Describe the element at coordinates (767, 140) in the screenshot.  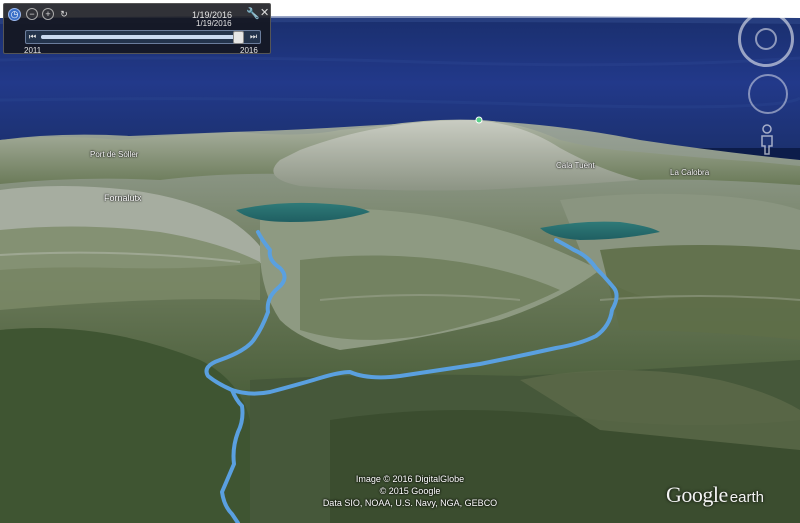
I see `pegman-icon` at that location.